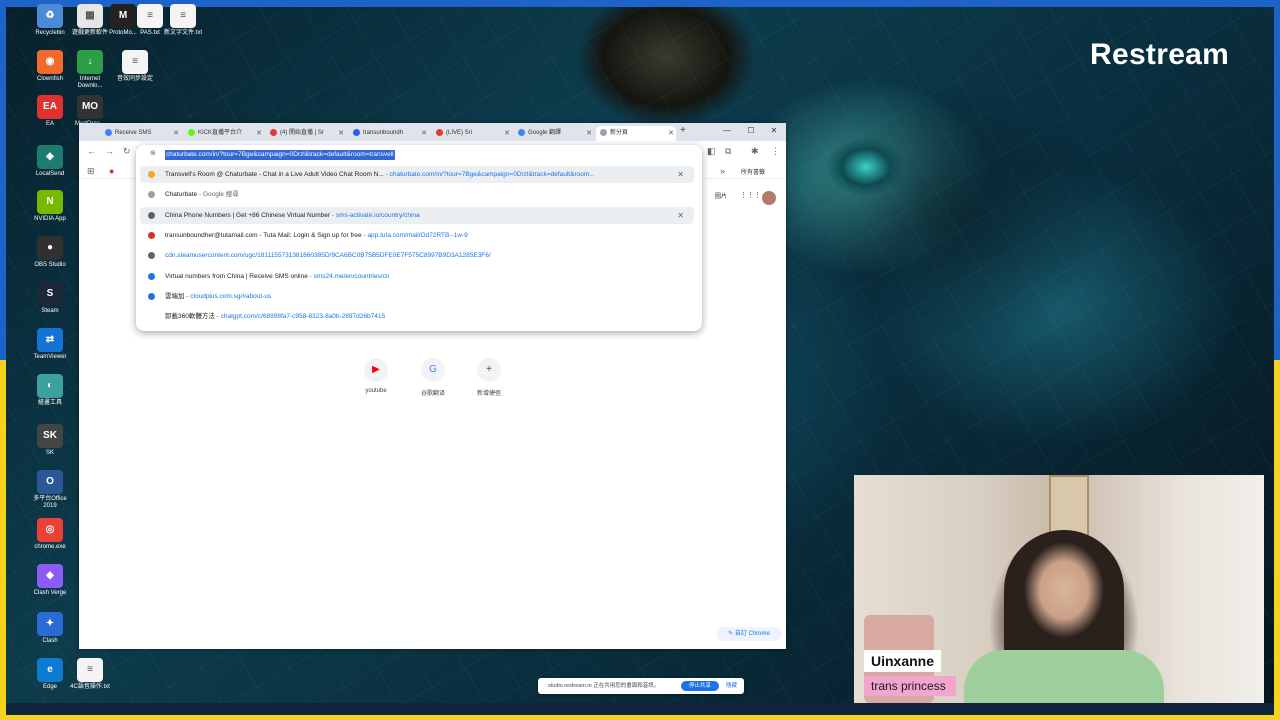 This screenshot has width=1280, height=720. I want to click on omnibox-suggestion: Chaturbate - Google 搜尋, so click(417, 194).